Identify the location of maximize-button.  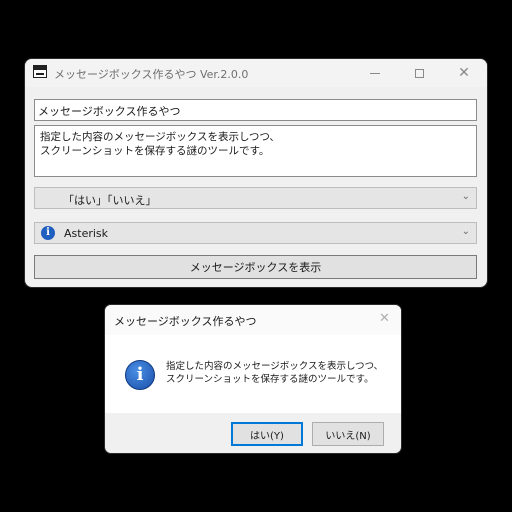
(419, 73).